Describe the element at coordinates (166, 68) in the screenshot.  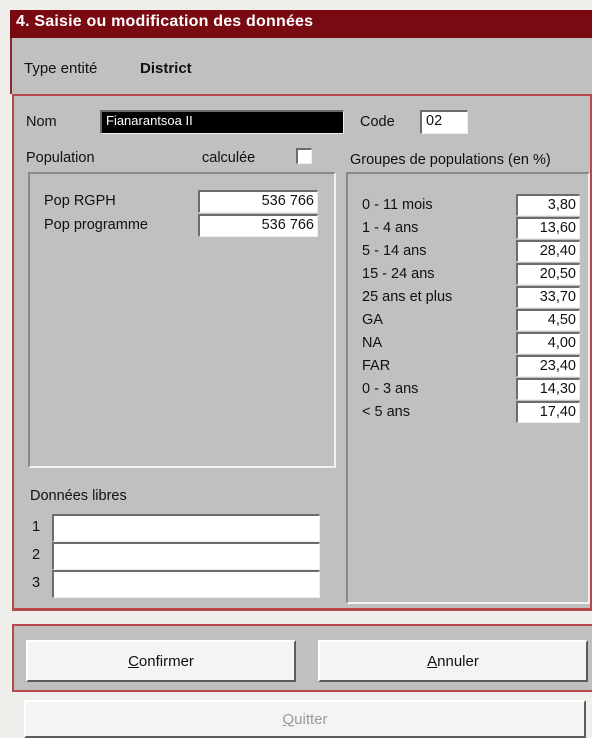
I see `entity-type-value: District` at that location.